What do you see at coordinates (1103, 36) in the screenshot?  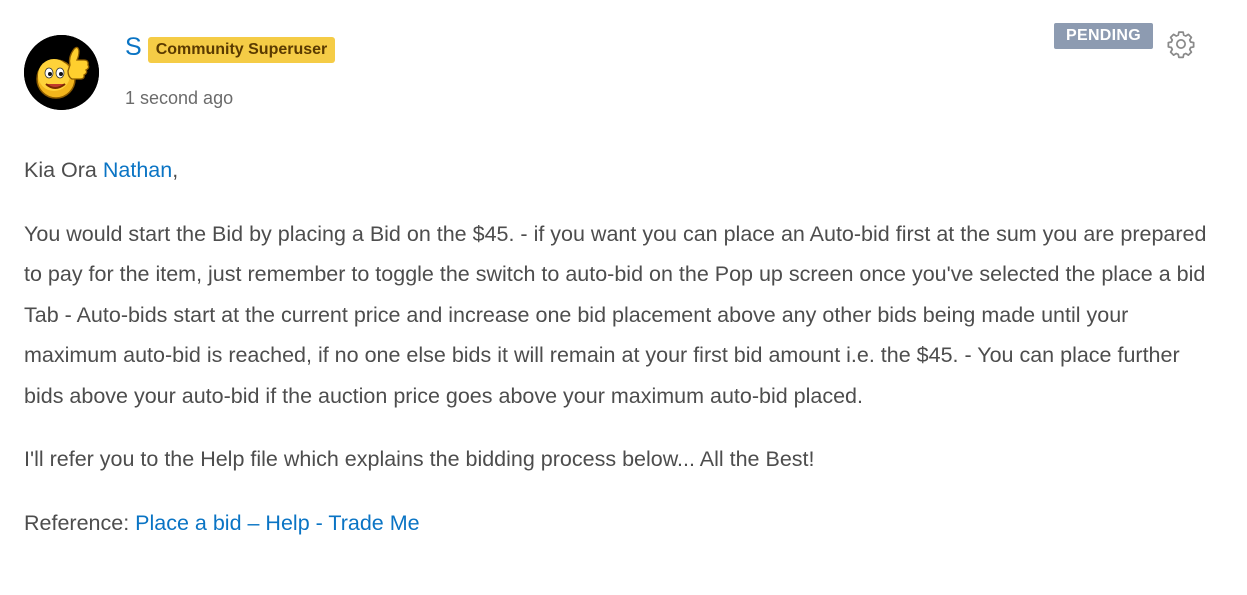 I see `status-badge: PENDING` at bounding box center [1103, 36].